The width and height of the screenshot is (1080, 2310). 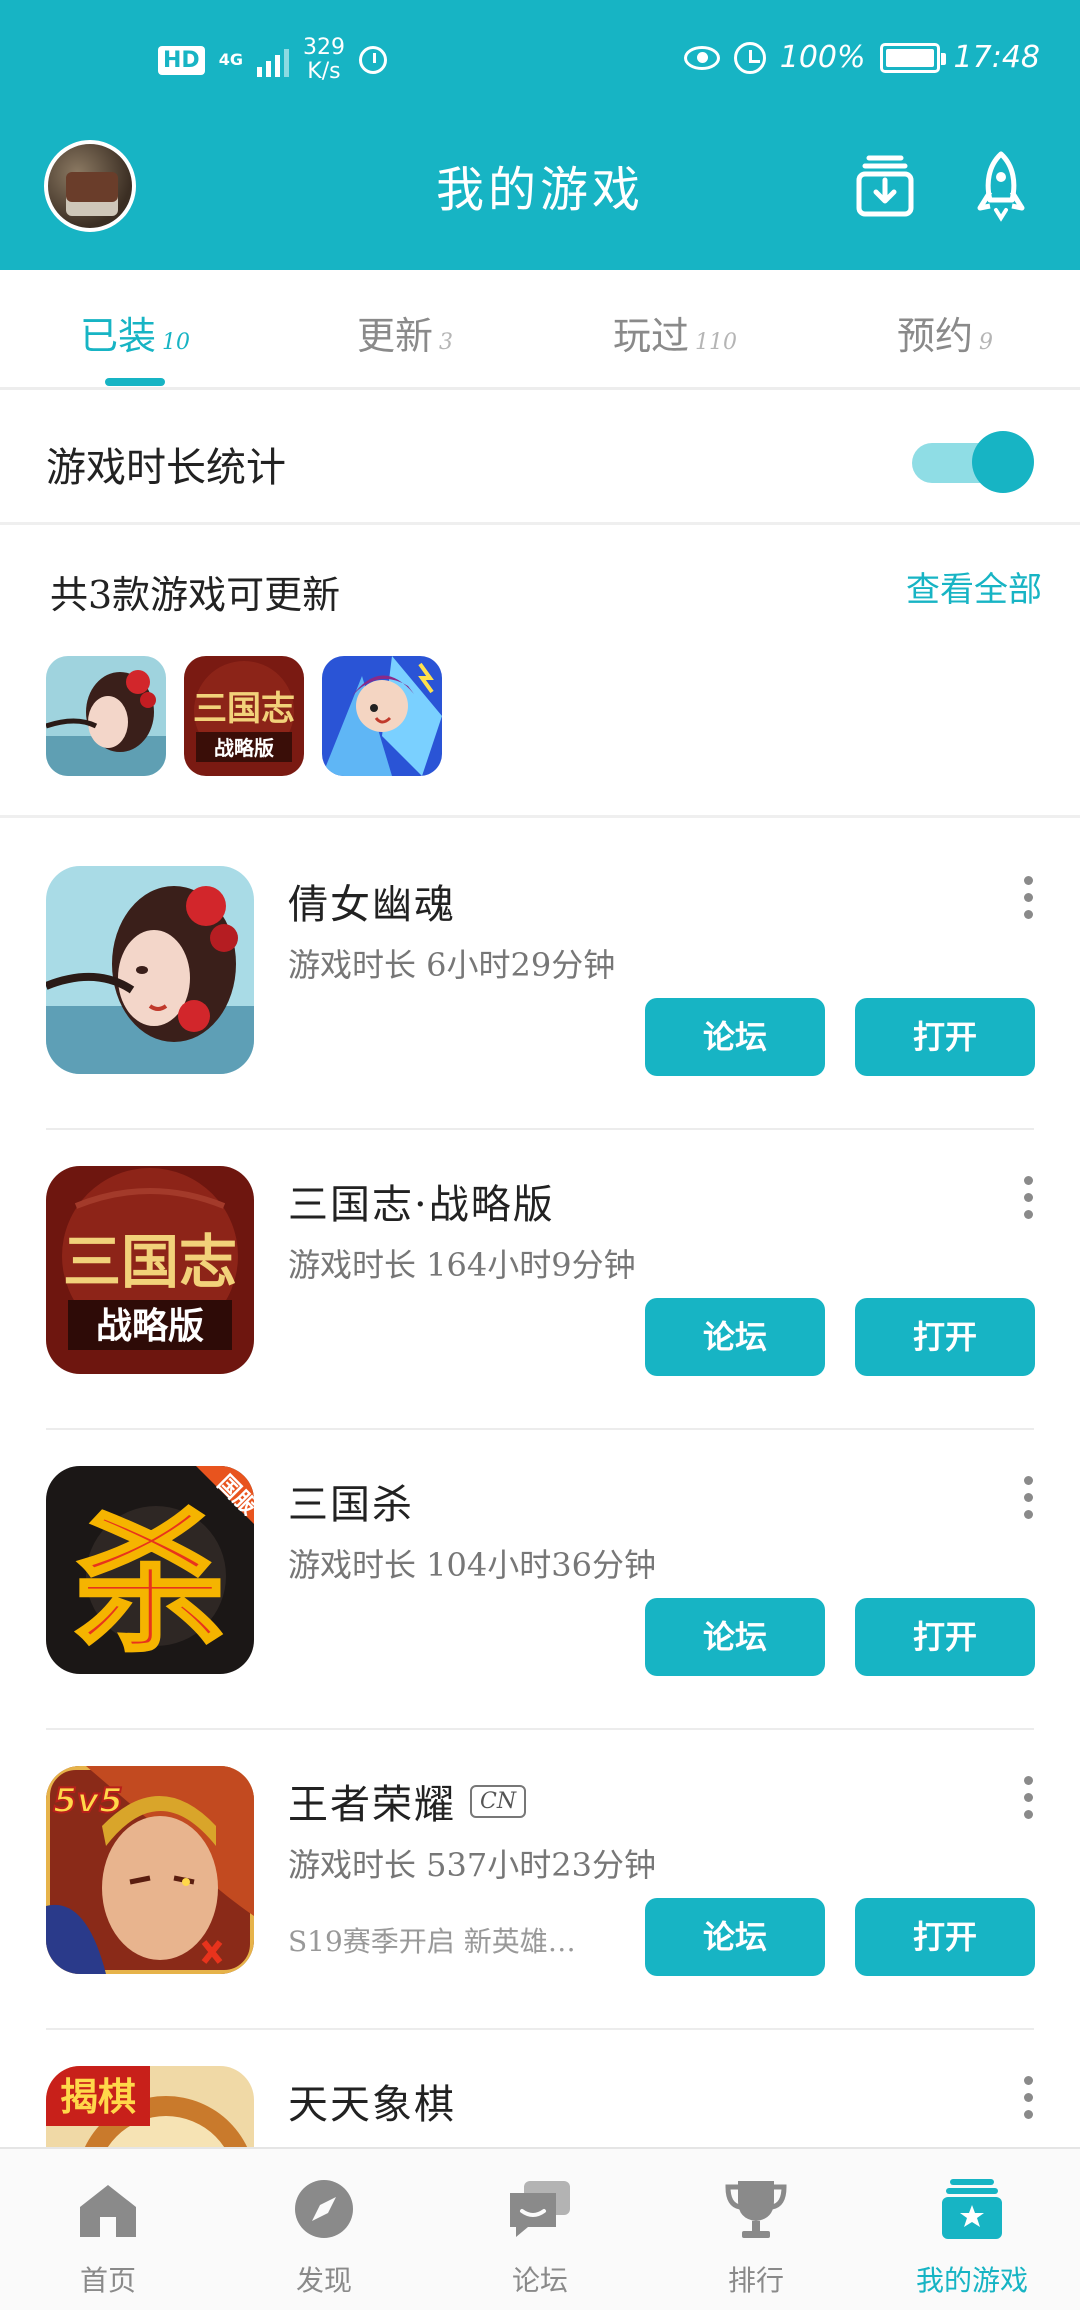 What do you see at coordinates (540, 135) in the screenshot?
I see `app-header: HD 4G 329 K/s 100% 17:48 我的游戏` at bounding box center [540, 135].